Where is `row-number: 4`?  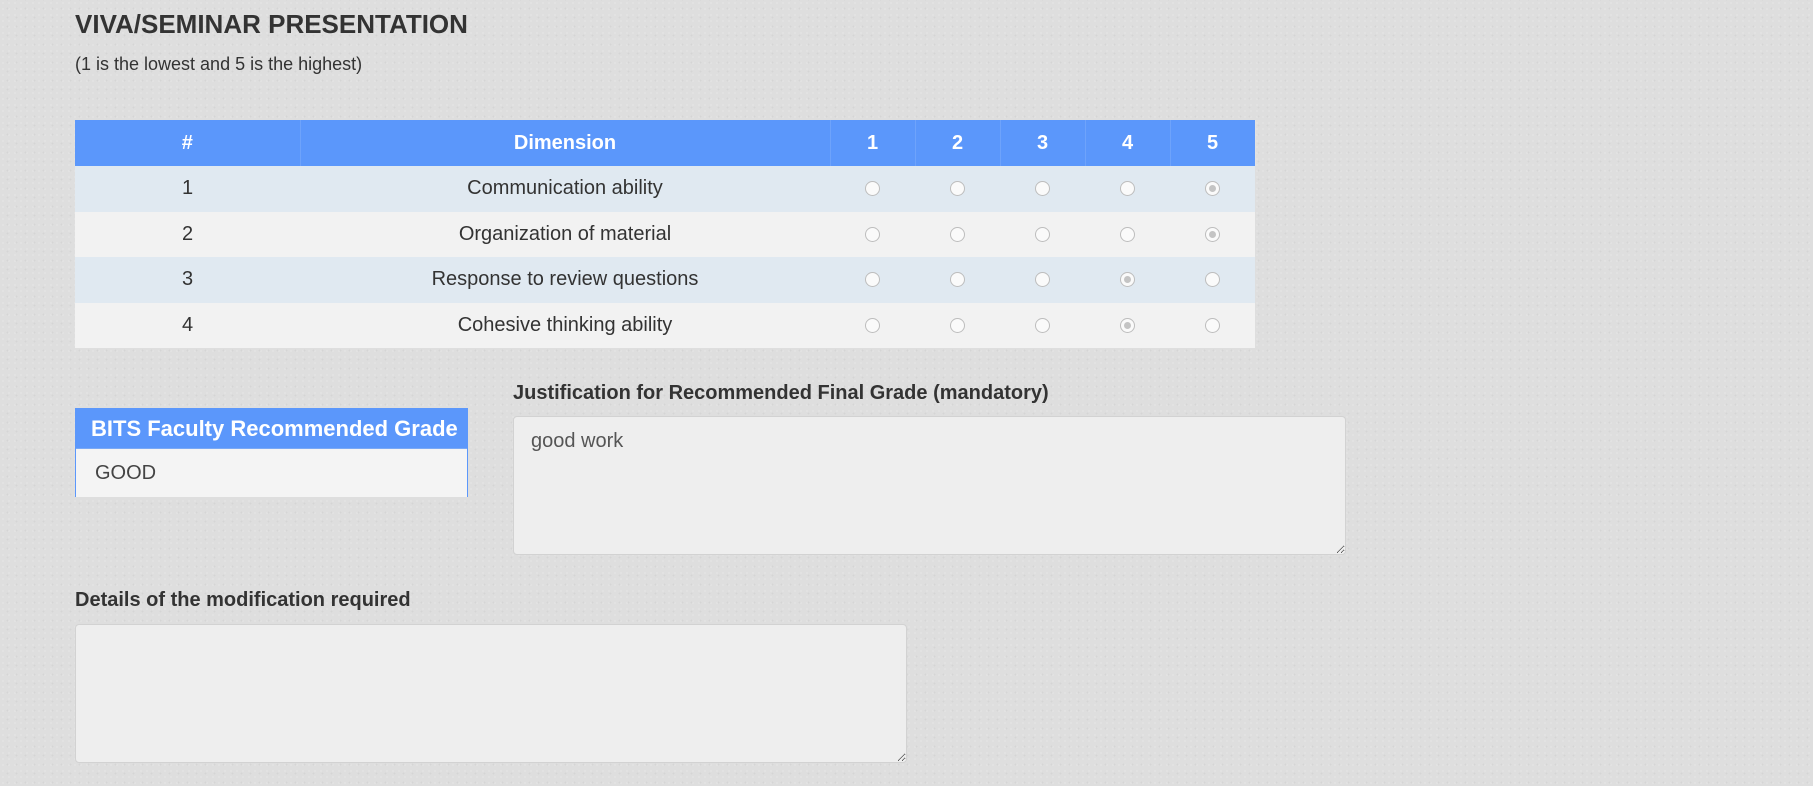
row-number: 4 is located at coordinates (187, 325).